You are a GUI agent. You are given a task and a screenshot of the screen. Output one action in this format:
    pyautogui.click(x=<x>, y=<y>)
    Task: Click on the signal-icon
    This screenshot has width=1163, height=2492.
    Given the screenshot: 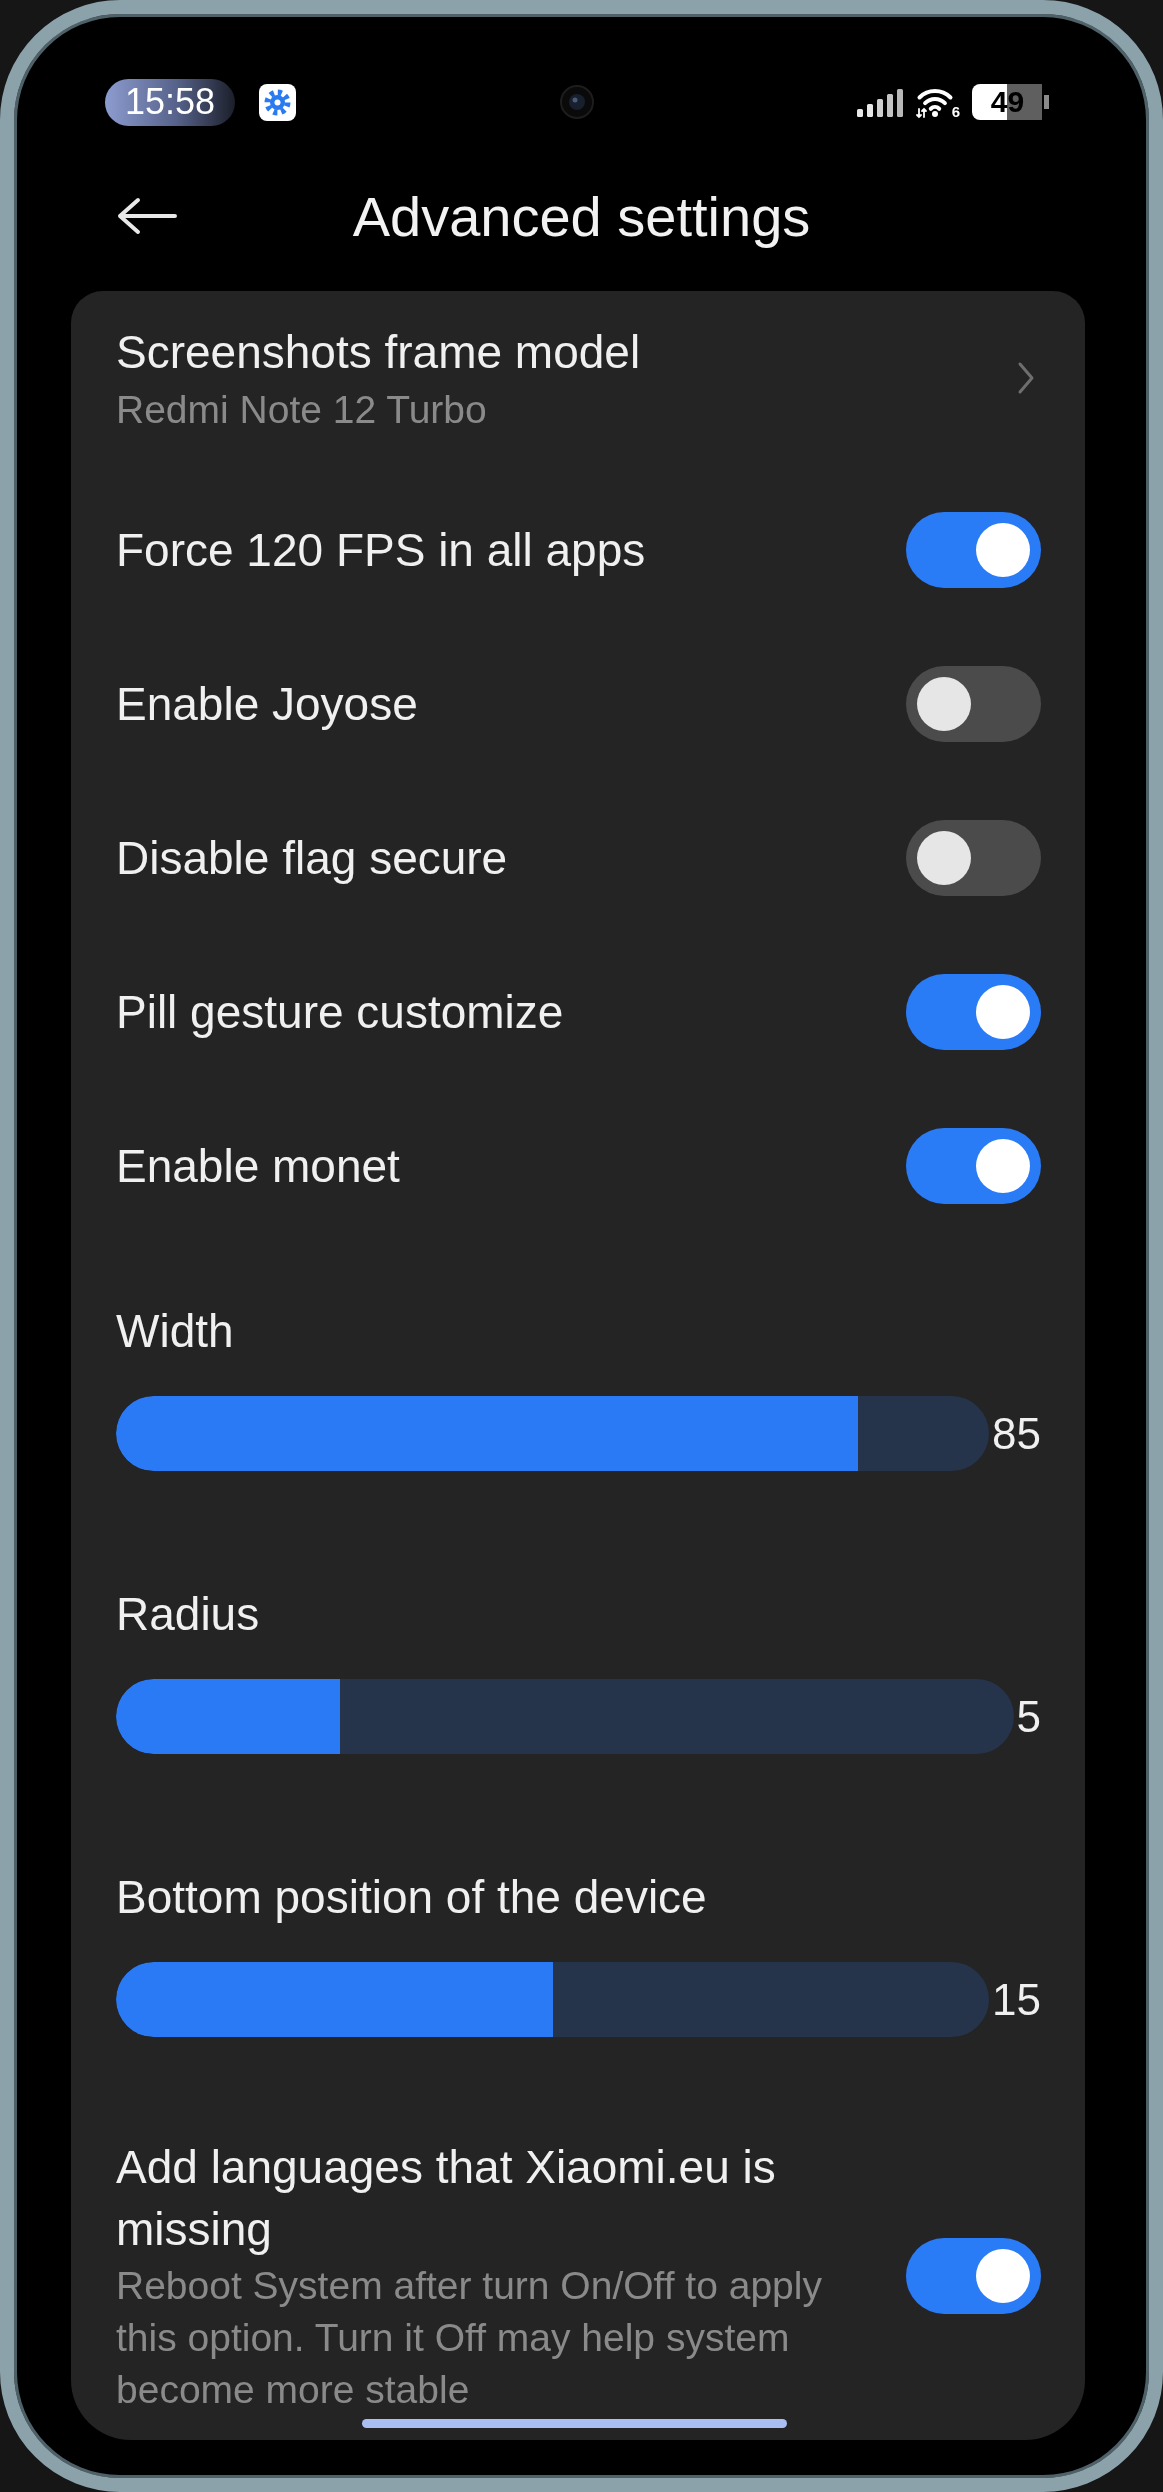 What is the action you would take?
    pyautogui.click(x=879, y=102)
    